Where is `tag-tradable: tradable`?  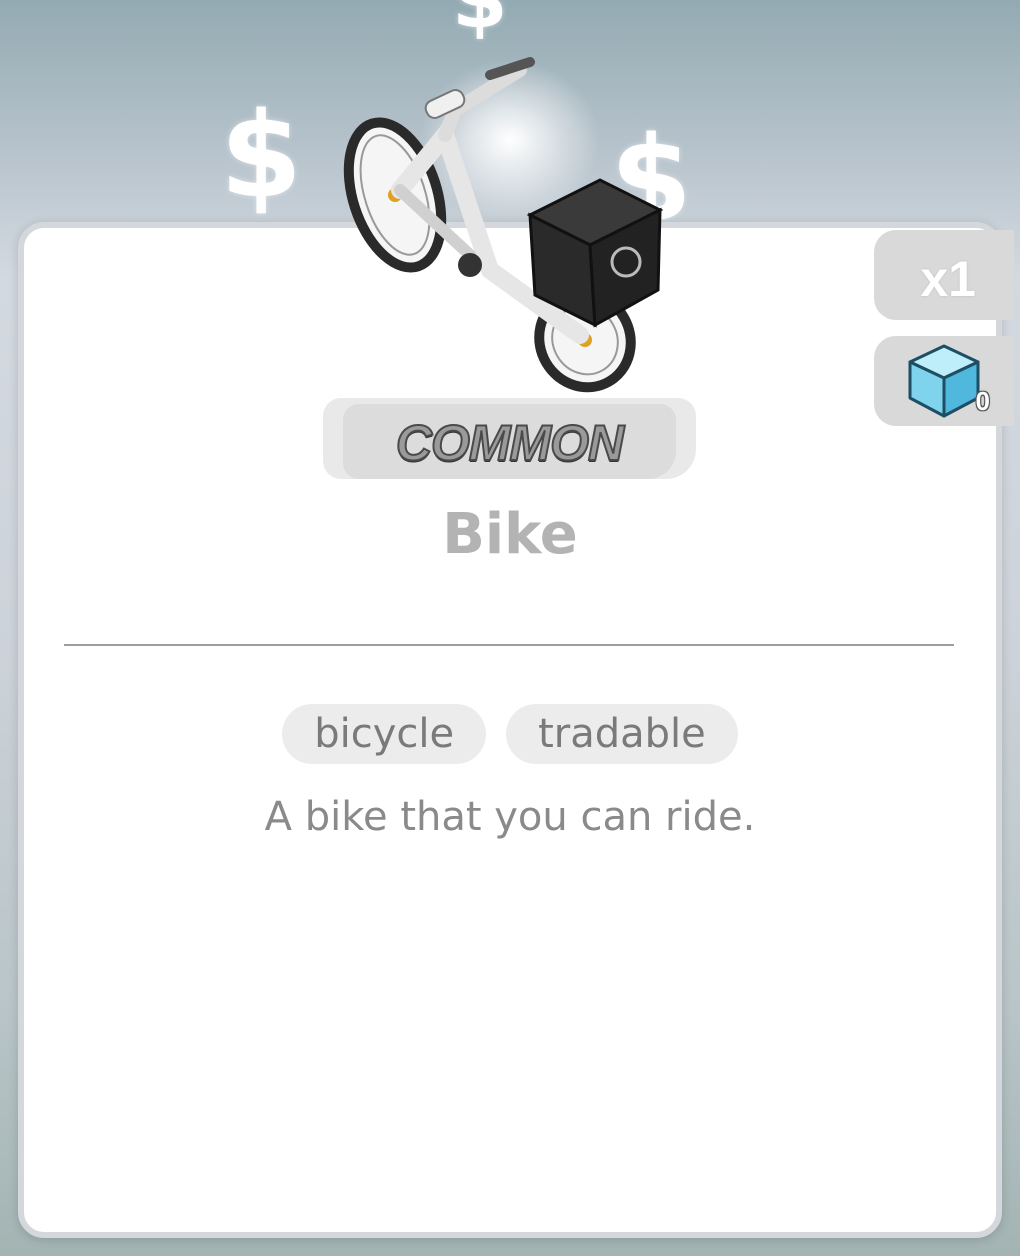
tag-tradable: tradable is located at coordinates (622, 734).